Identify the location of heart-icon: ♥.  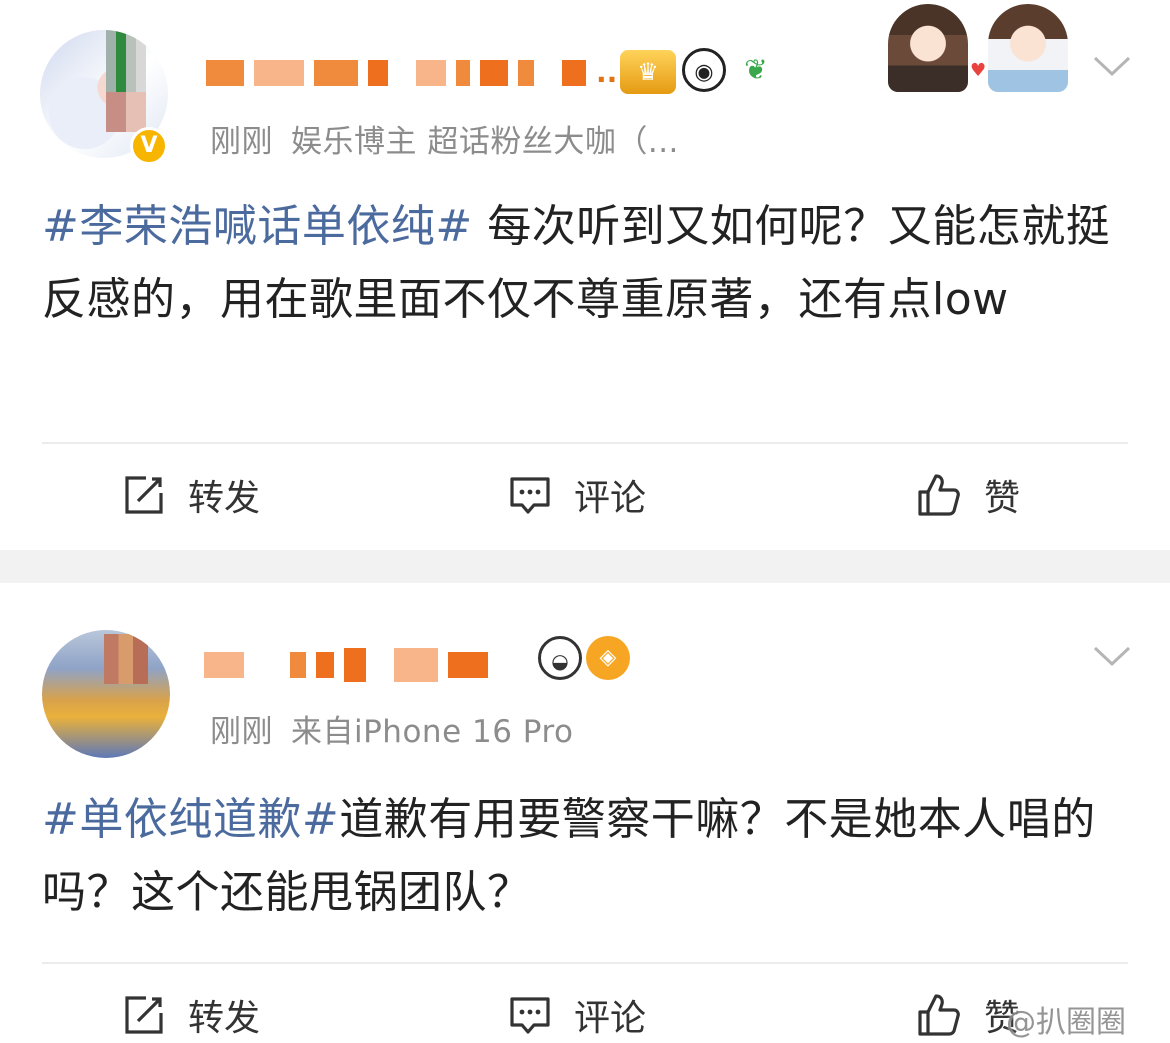
(978, 70).